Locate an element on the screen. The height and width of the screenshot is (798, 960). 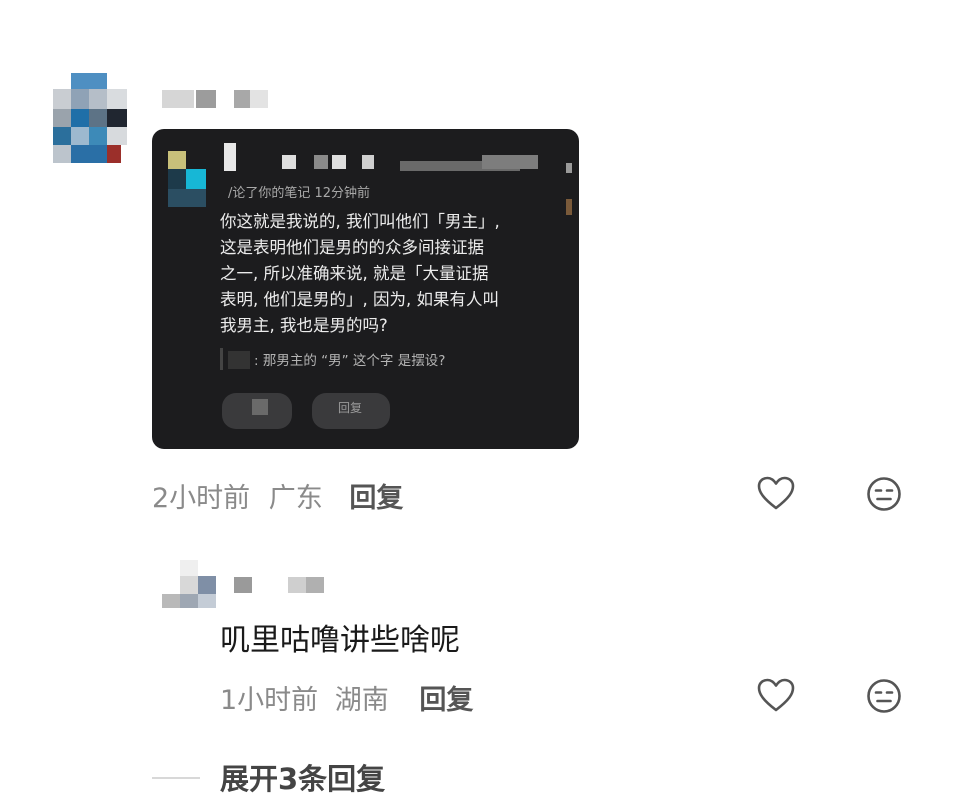
reply-location: 湖南 is located at coordinates (361, 700).